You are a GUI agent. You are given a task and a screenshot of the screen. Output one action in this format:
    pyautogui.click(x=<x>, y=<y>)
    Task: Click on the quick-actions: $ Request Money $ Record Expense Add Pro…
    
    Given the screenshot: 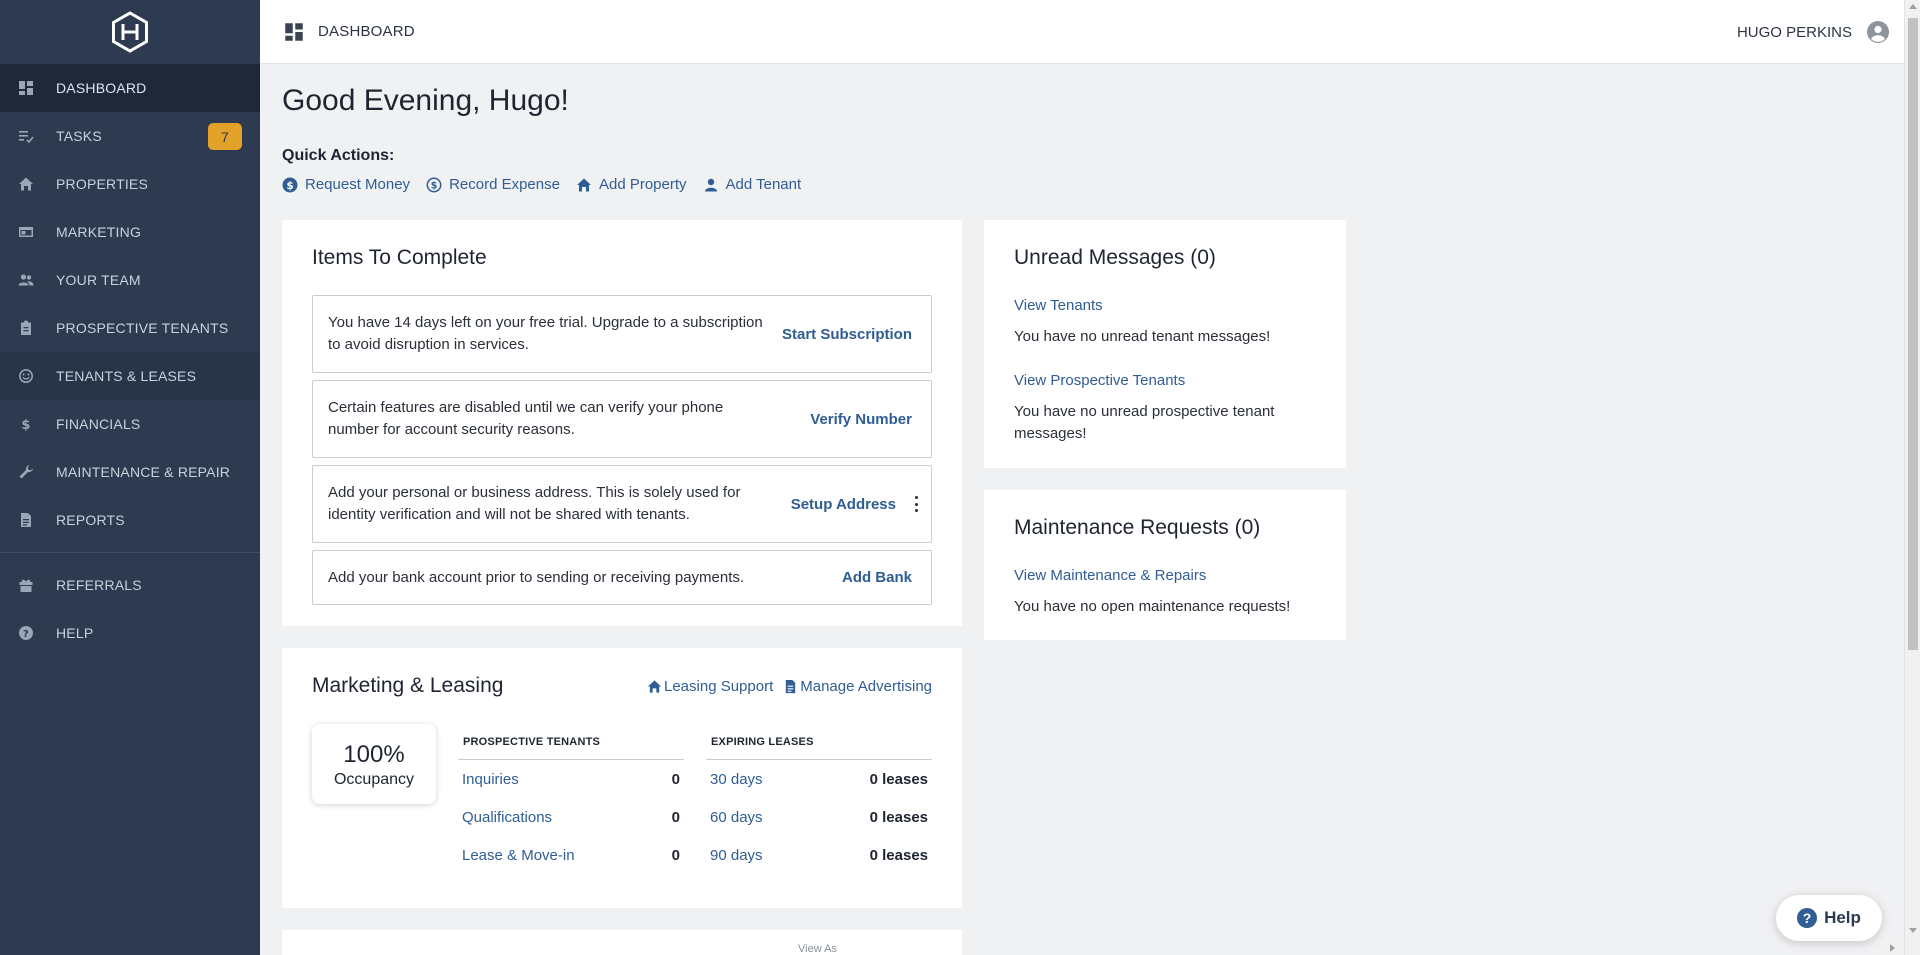 What is the action you would take?
    pyautogui.click(x=549, y=184)
    